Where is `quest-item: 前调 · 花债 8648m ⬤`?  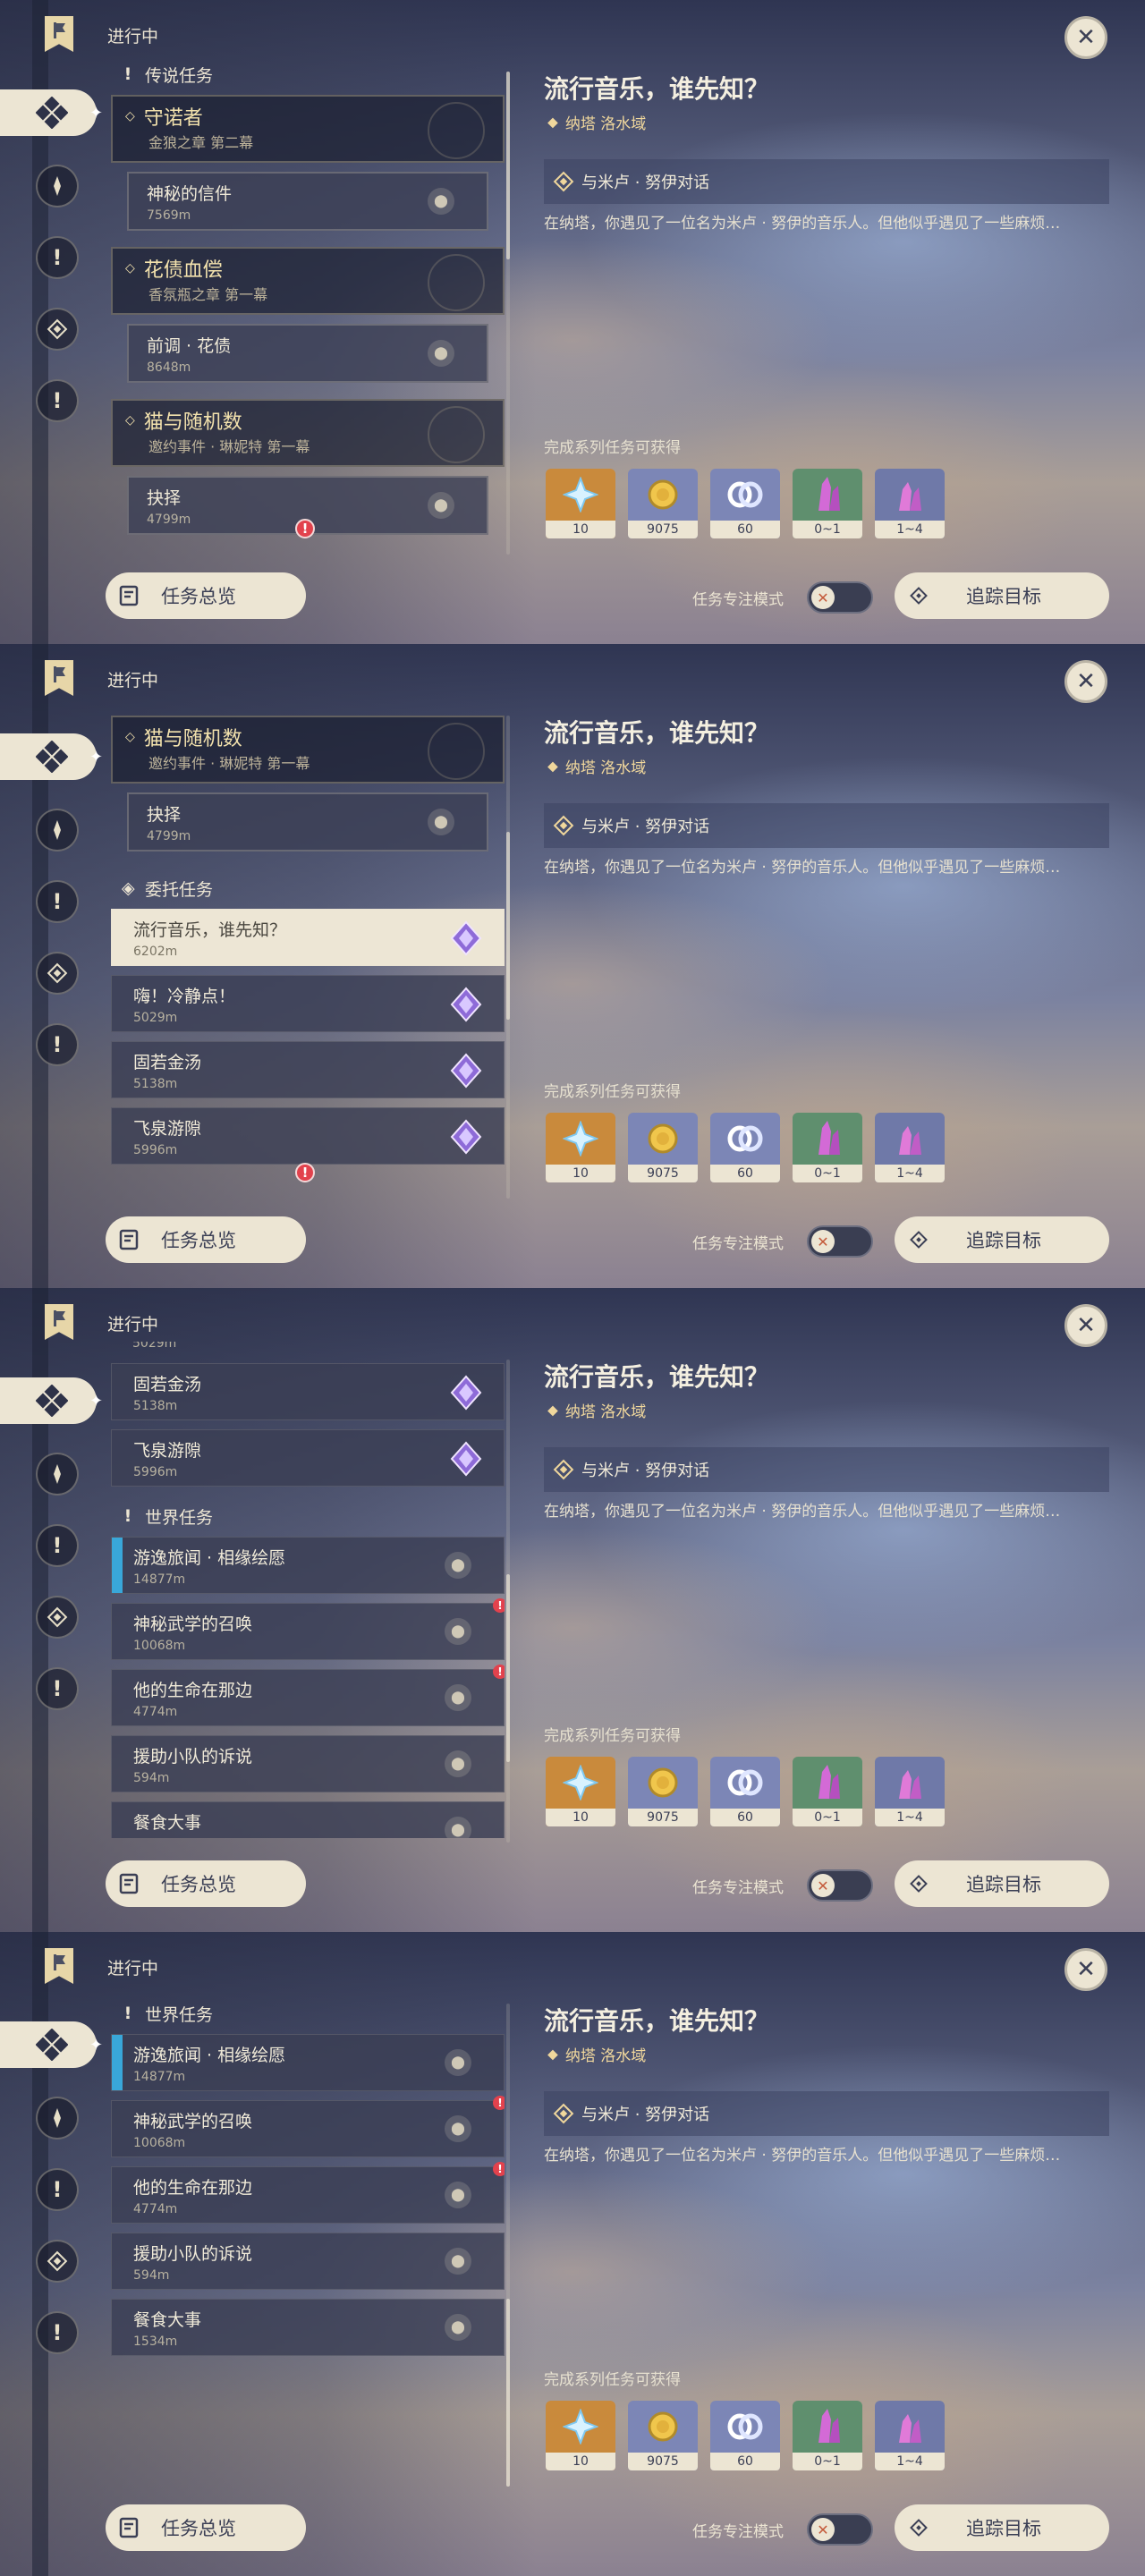
quest-item: 前调 · 花债 8648m ⬤ is located at coordinates (307, 353).